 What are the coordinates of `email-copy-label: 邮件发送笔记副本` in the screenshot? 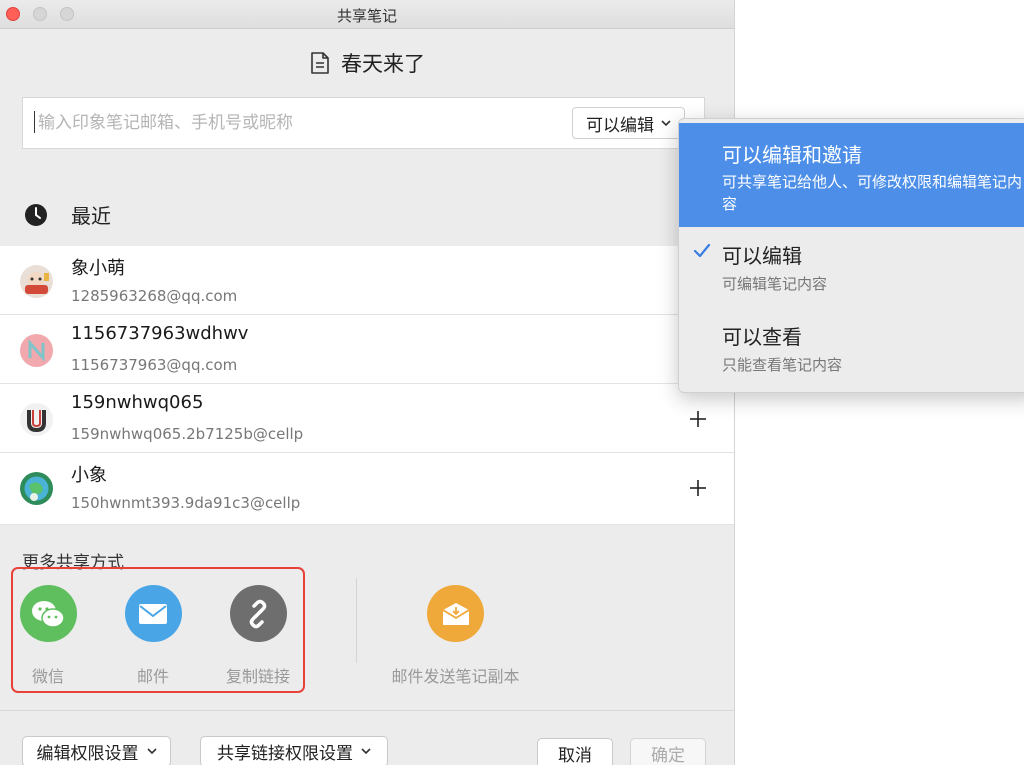 It's located at (455, 676).